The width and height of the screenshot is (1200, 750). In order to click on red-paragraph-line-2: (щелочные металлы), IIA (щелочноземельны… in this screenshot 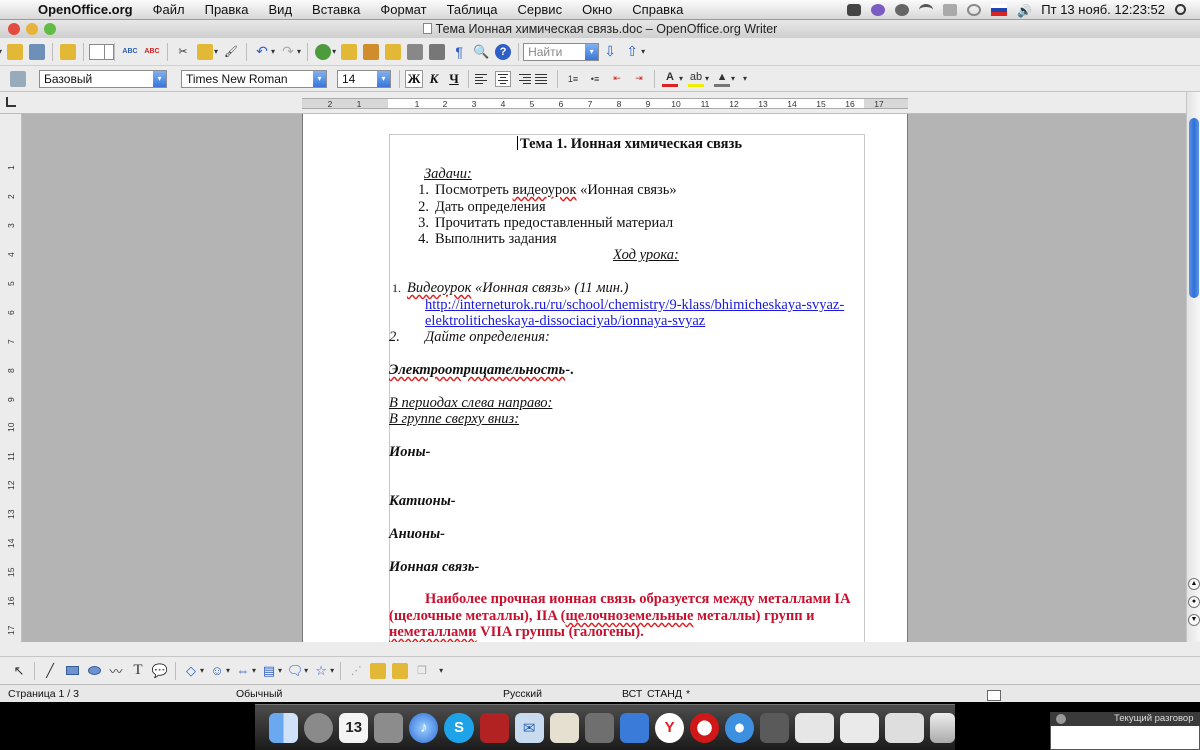, I will do `click(627, 616)`.